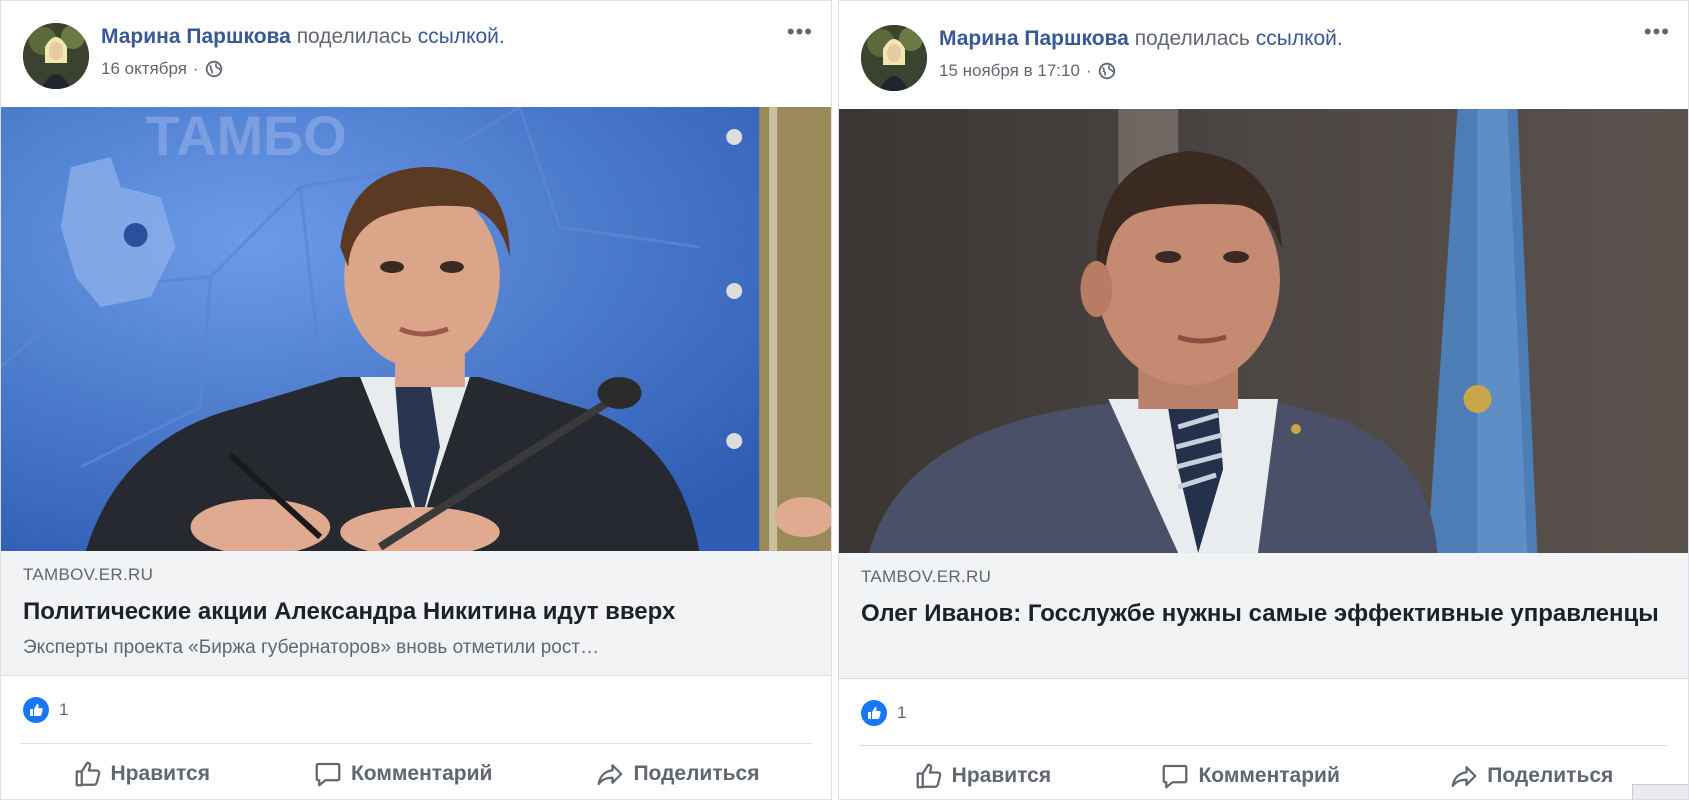 The width and height of the screenshot is (1689, 800). Describe the element at coordinates (1009, 71) in the screenshot. I see `post-date: 15 ноября в 17:10` at that location.